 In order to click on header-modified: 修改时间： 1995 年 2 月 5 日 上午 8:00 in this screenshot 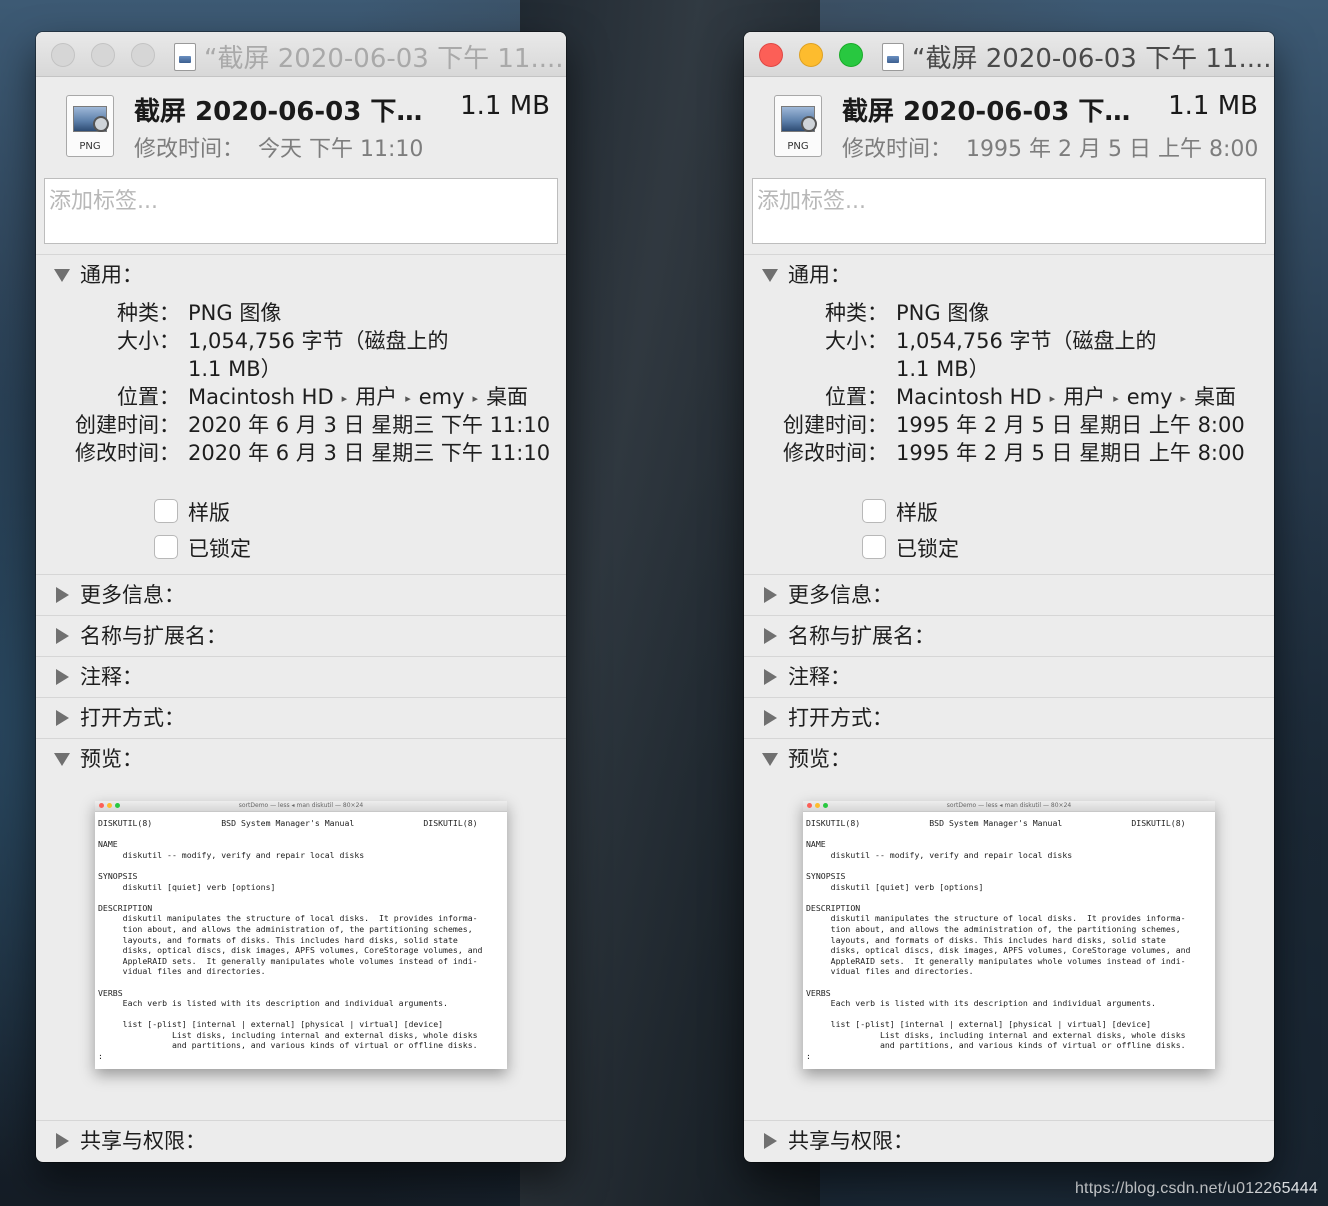, I will do `click(1050, 147)`.